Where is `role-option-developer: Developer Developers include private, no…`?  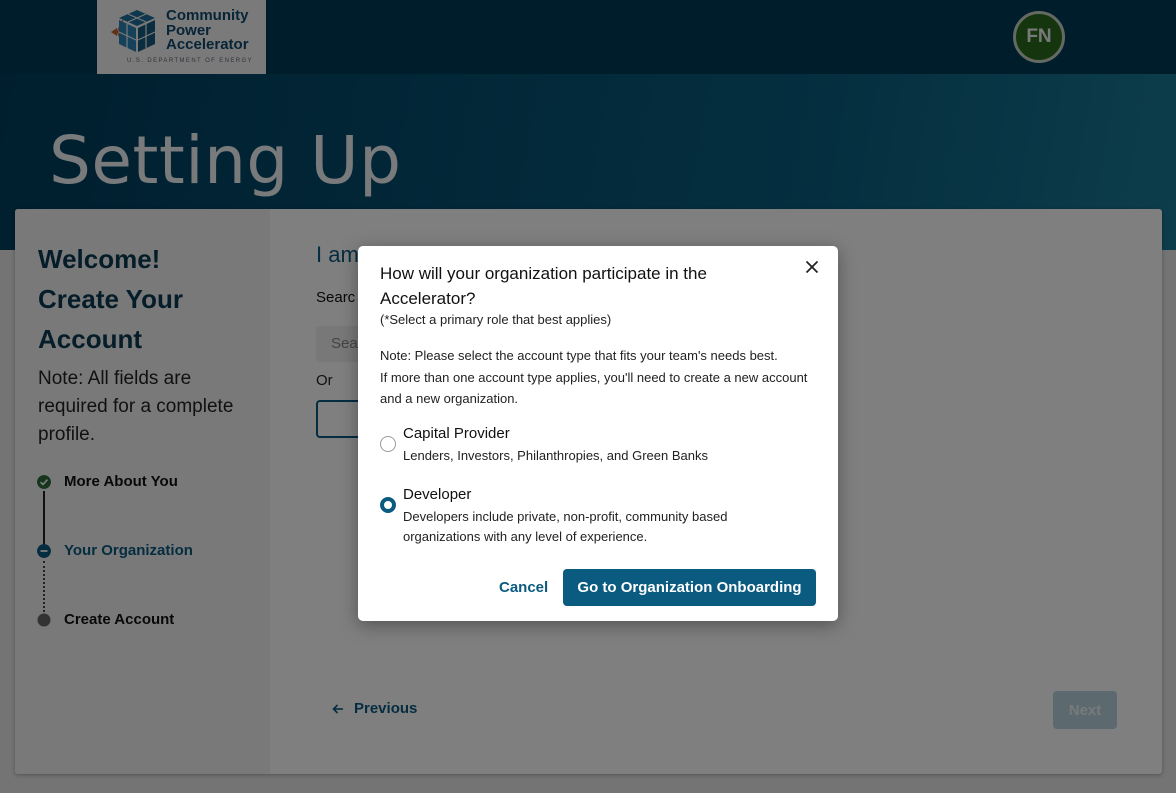 role-option-developer: Developer Developers include private, no… is located at coordinates (600, 516).